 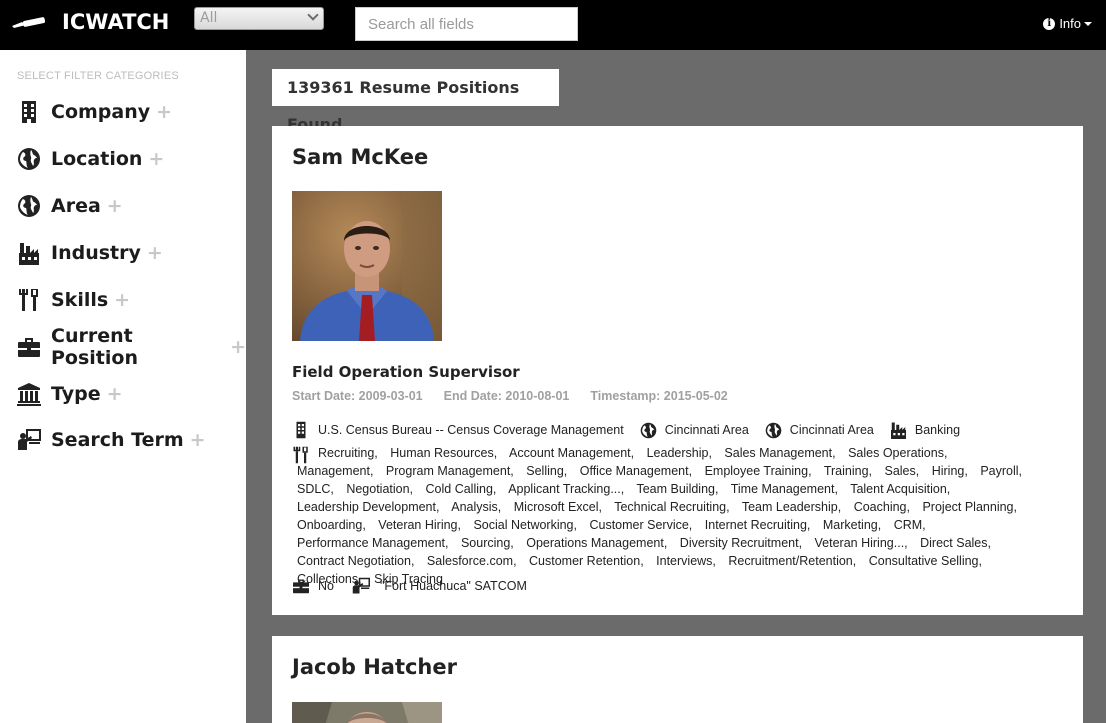 I want to click on skill-tag: CRM,, so click(x=910, y=525).